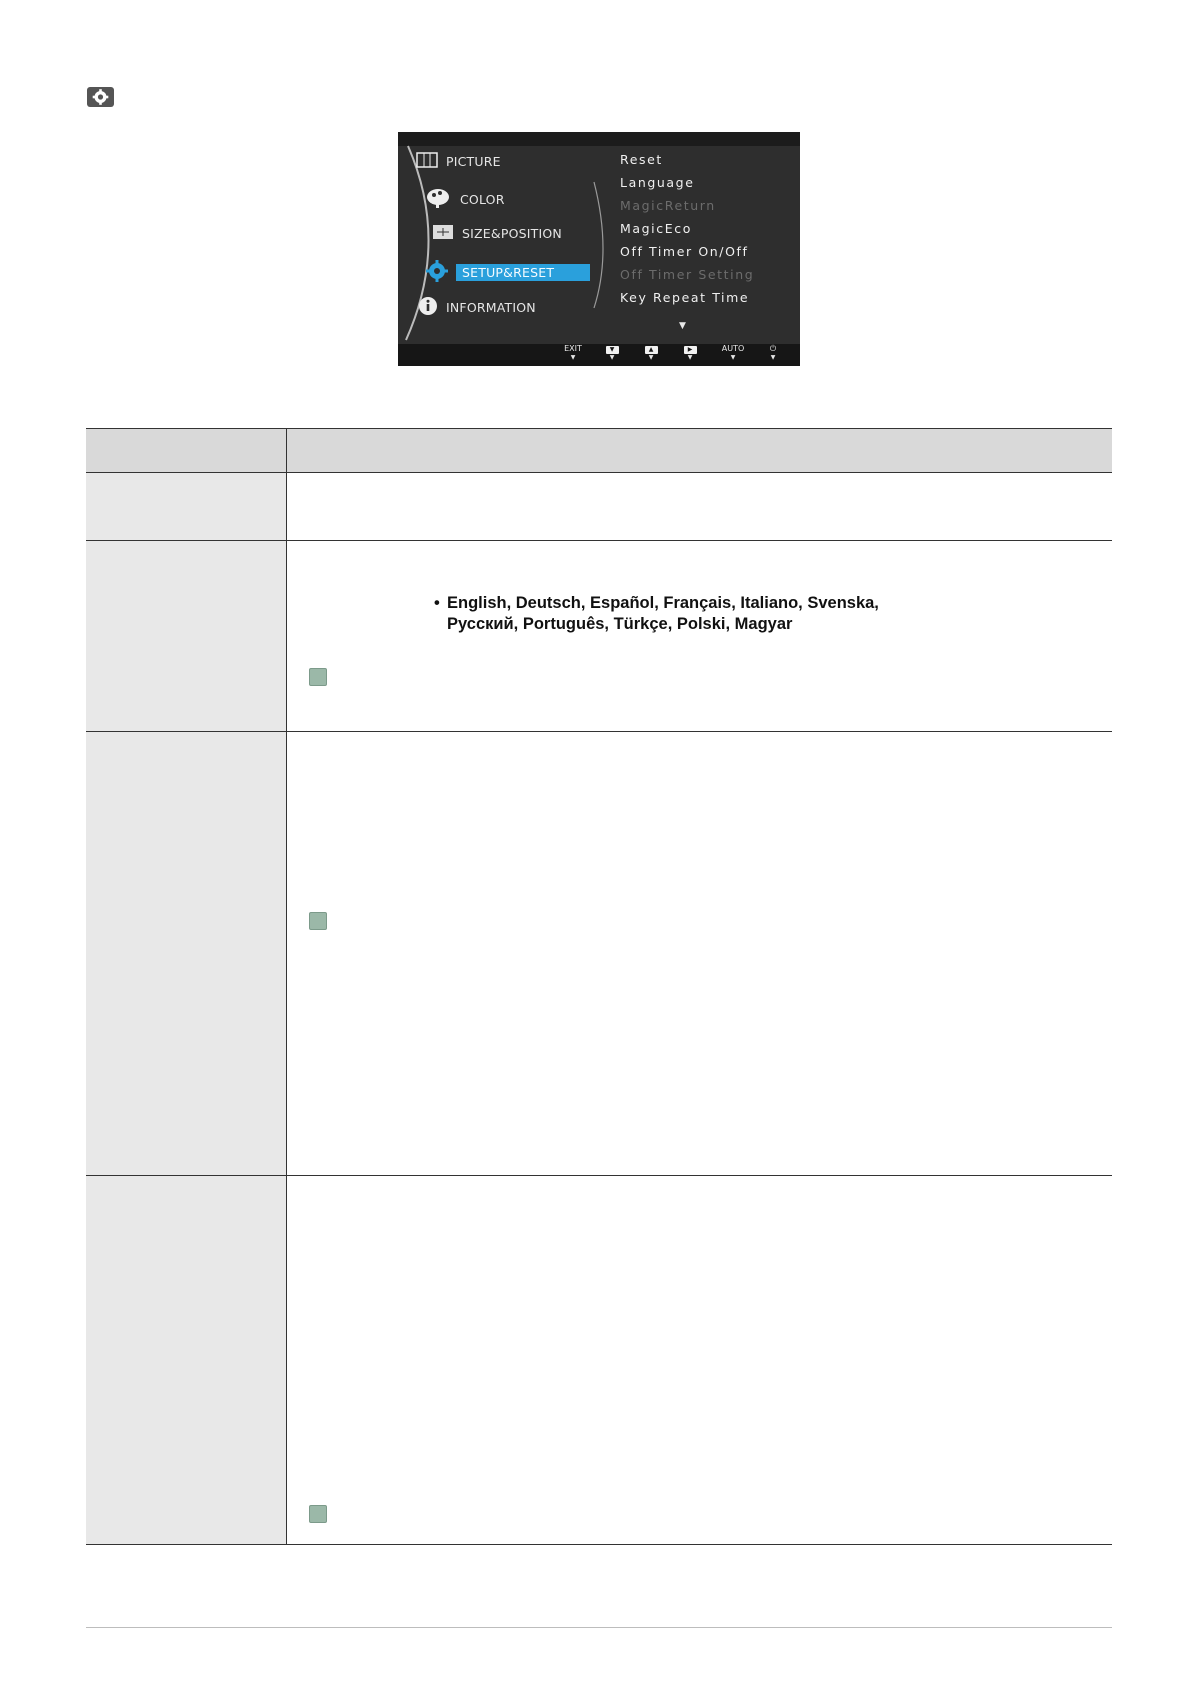 The width and height of the screenshot is (1190, 1684). I want to click on auto-button: AUTO ▼, so click(733, 354).